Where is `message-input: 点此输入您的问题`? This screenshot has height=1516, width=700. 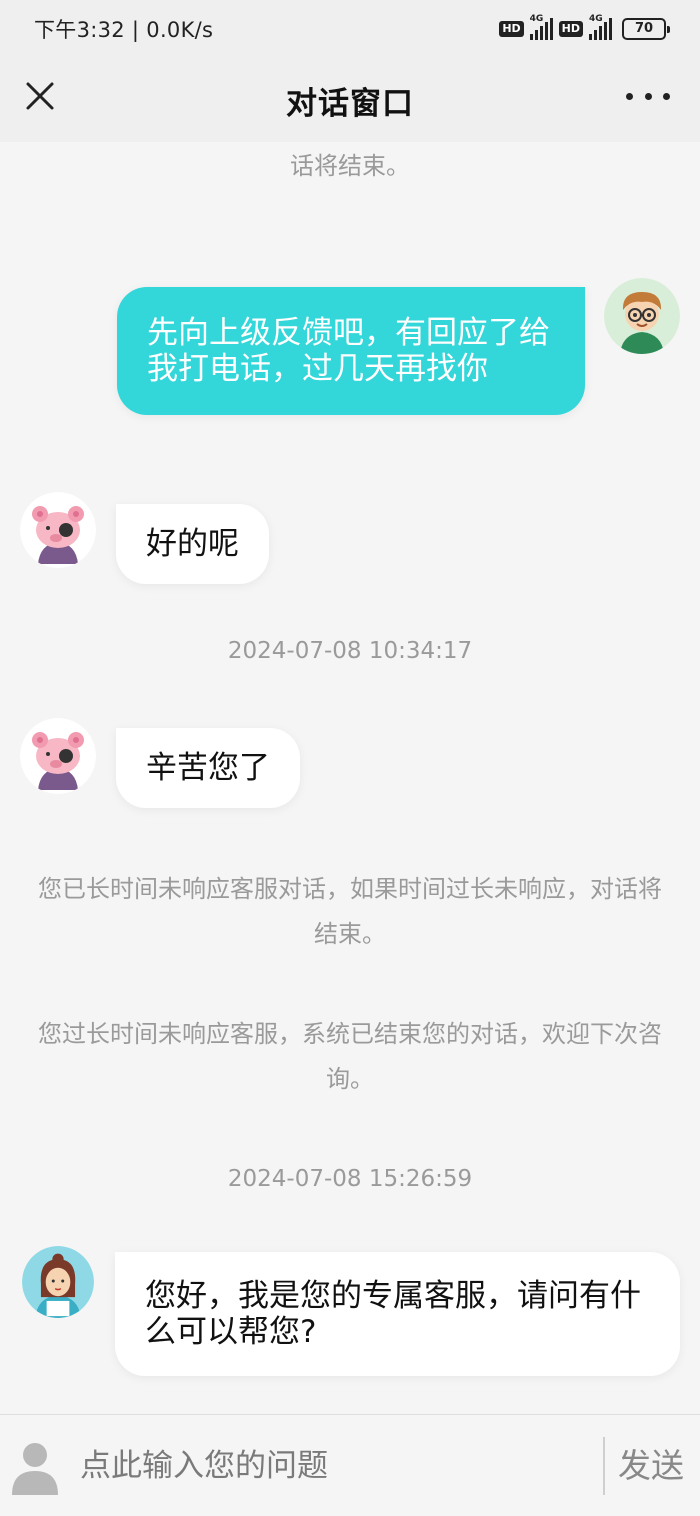 message-input: 点此输入您的问题 is located at coordinates (335, 1466).